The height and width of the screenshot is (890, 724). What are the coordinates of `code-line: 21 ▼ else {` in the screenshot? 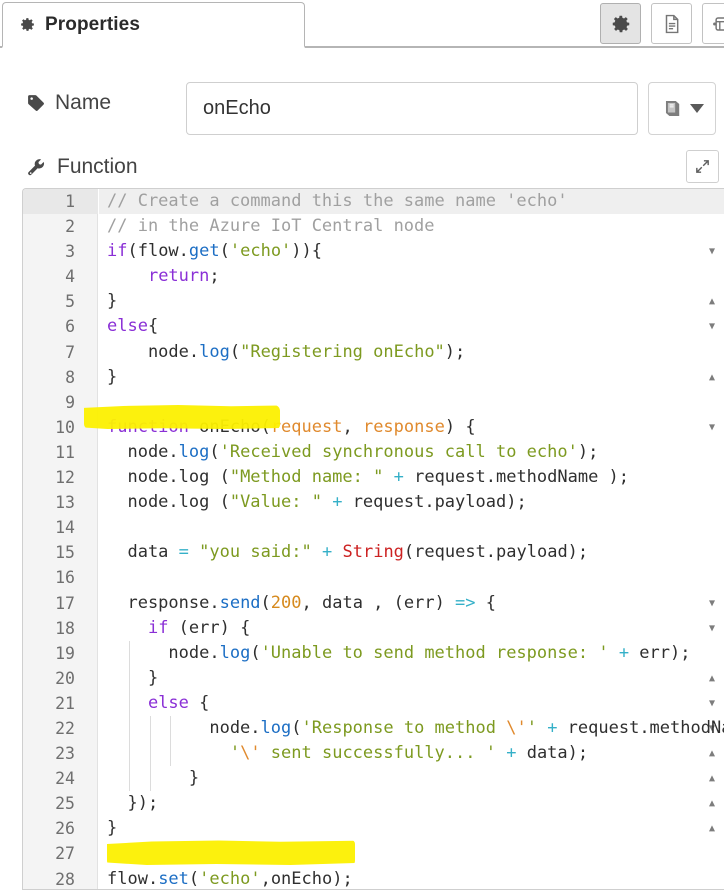 It's located at (373, 703).